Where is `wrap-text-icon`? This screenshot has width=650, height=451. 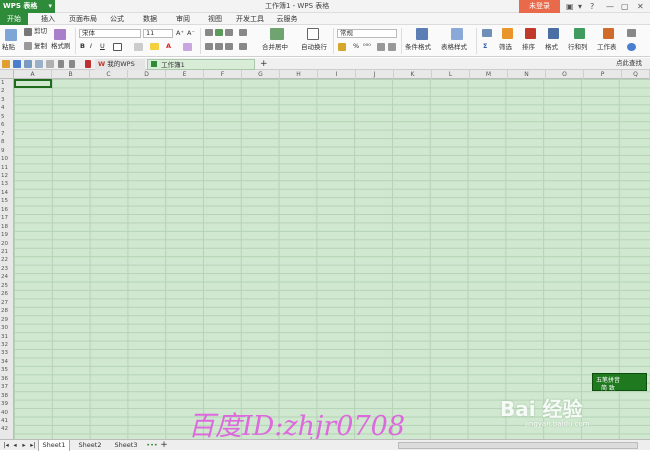 wrap-text-icon is located at coordinates (313, 34).